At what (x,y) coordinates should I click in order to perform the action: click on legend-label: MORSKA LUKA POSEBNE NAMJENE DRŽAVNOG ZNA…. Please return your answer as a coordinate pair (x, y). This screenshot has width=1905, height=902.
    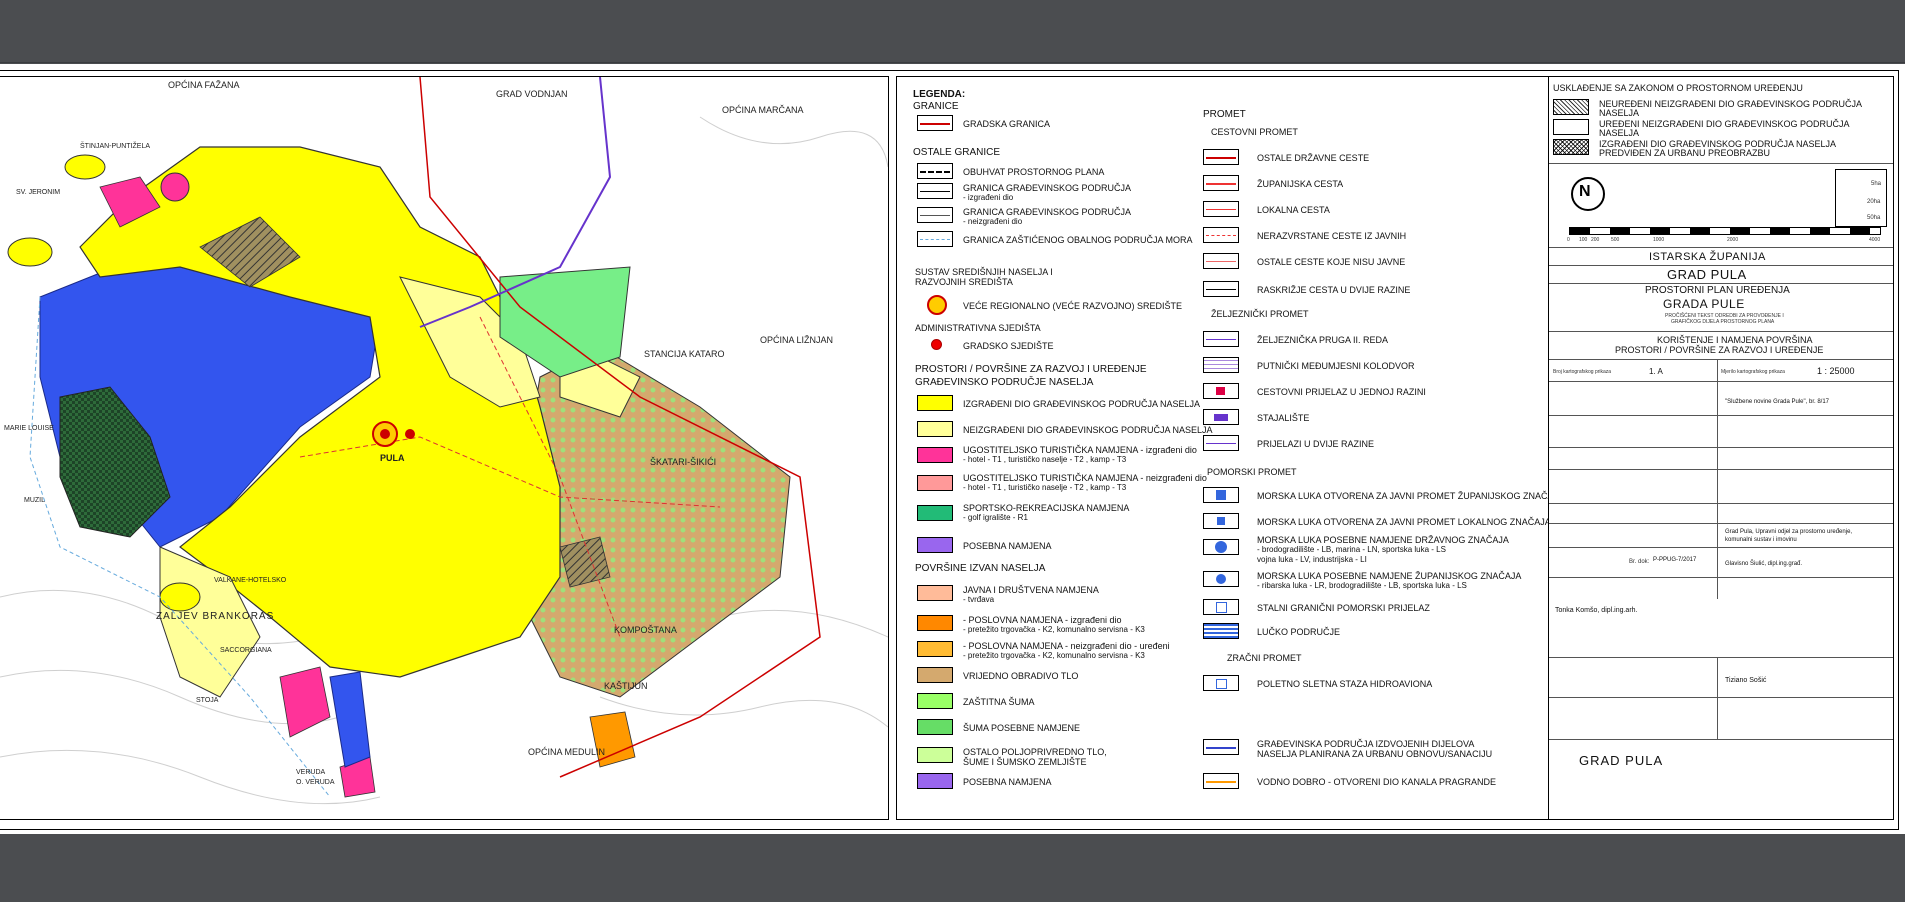
    Looking at the image, I should click on (1383, 540).